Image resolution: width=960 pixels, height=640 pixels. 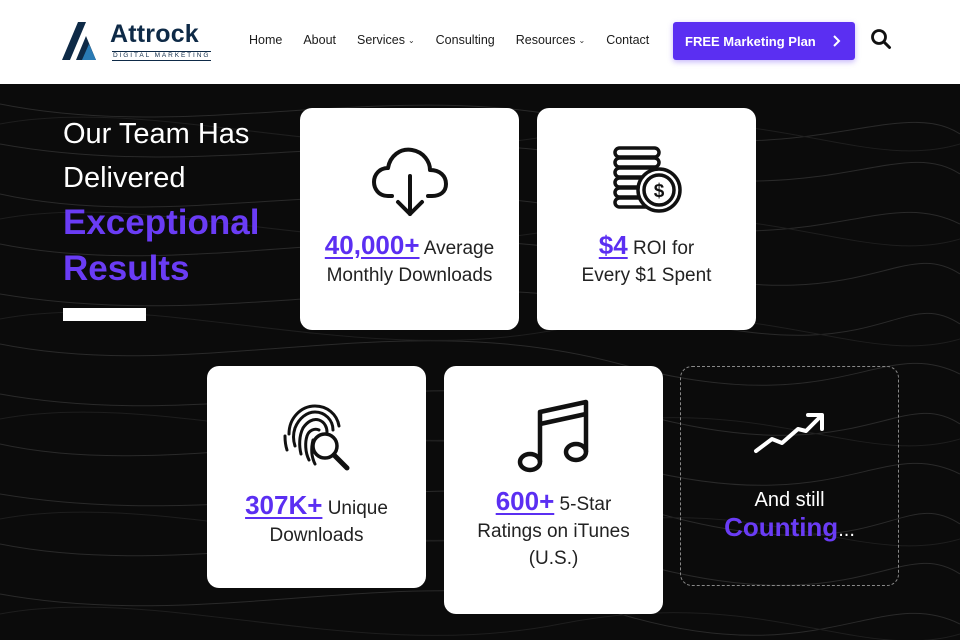 What do you see at coordinates (646, 219) in the screenshot?
I see `stat-card-roi: $ $4 ROI for Every $1 Spent` at bounding box center [646, 219].